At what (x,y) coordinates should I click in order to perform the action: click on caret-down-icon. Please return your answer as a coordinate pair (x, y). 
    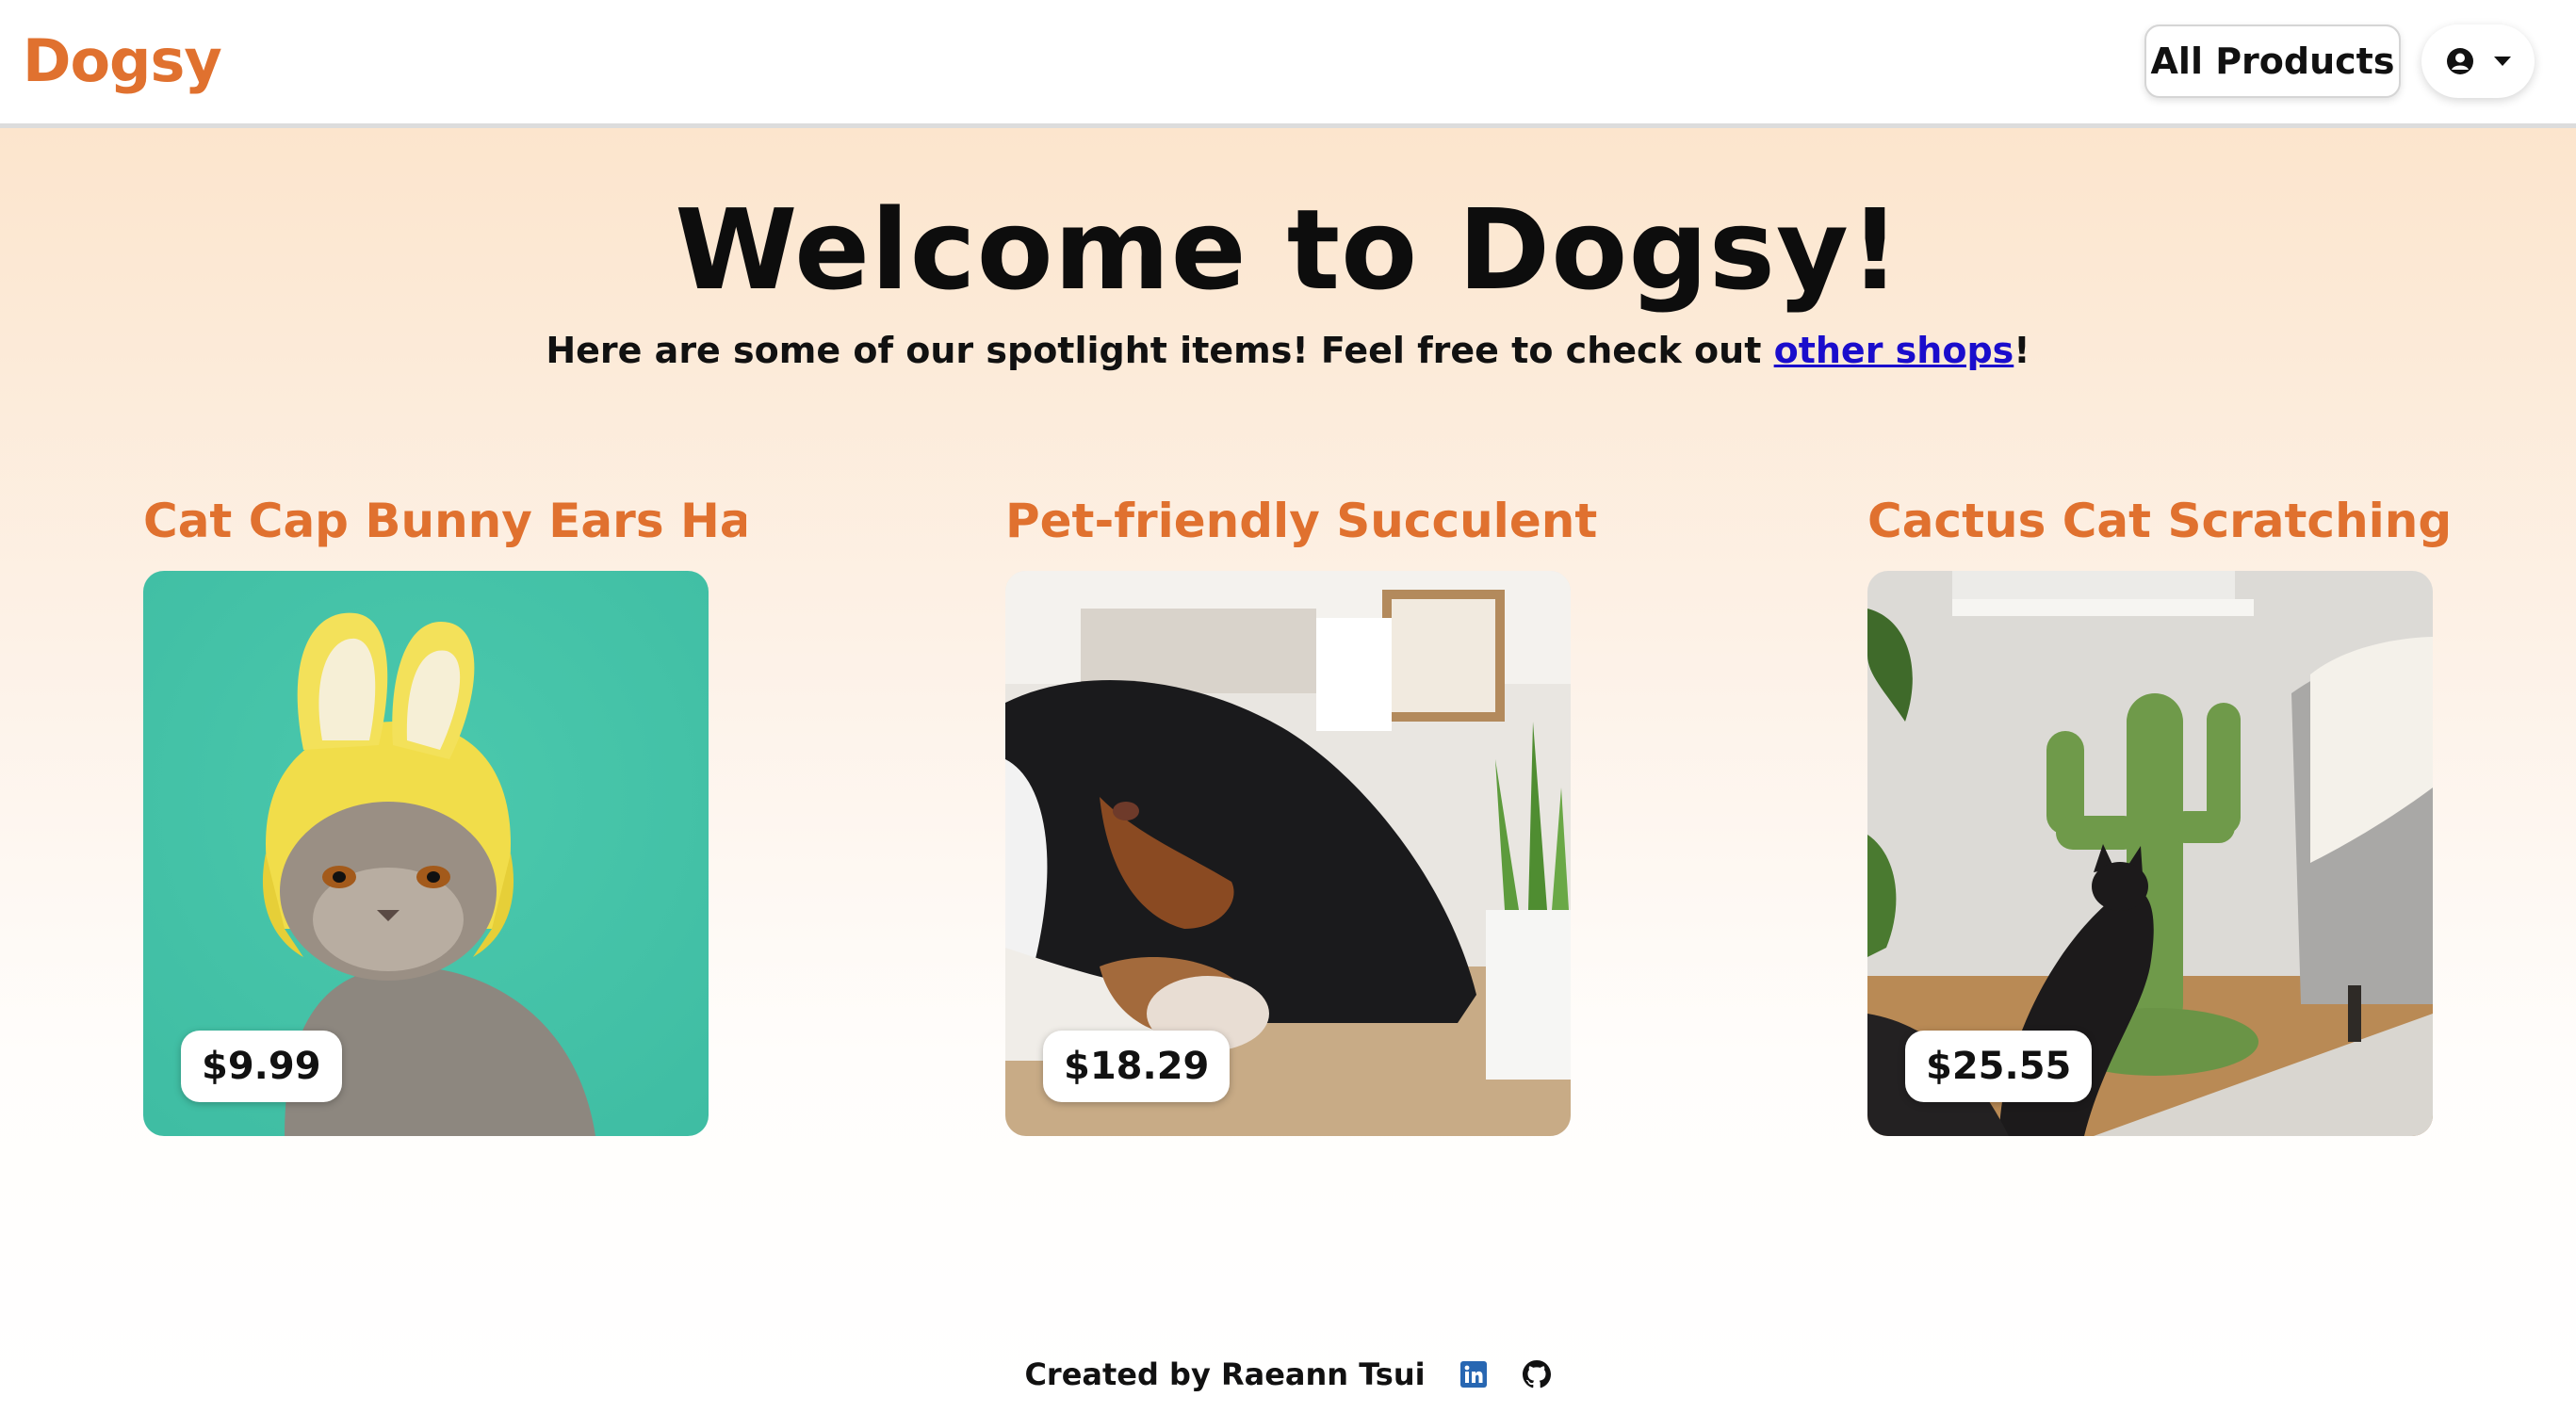
    Looking at the image, I should click on (2502, 61).